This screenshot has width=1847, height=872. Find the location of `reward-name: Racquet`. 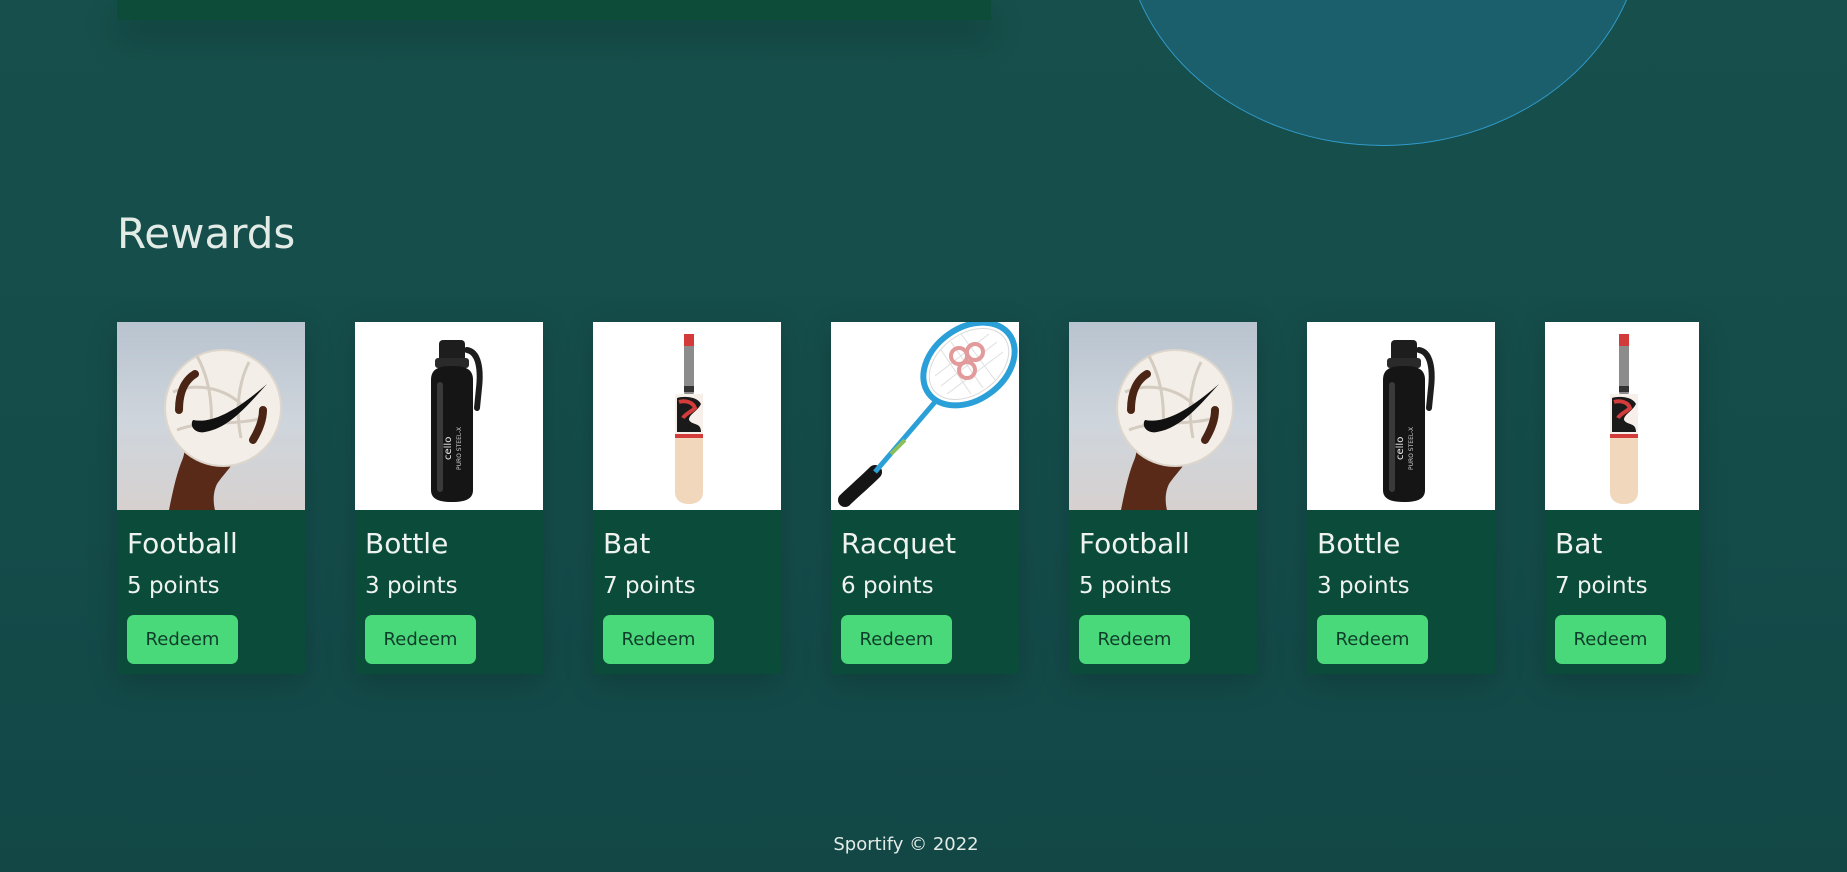

reward-name: Racquet is located at coordinates (899, 543).